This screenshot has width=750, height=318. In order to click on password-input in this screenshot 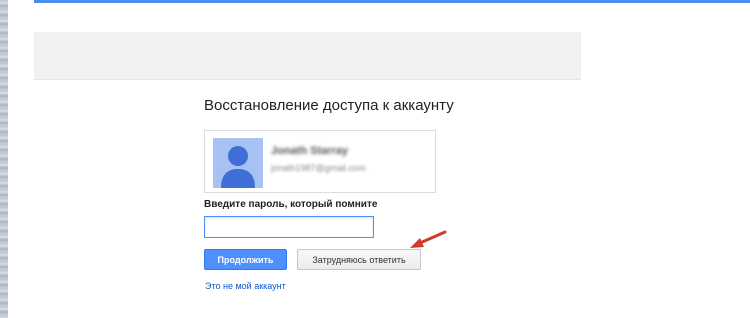, I will do `click(289, 227)`.